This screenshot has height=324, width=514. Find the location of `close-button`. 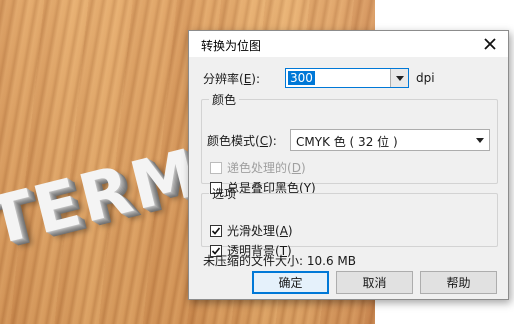

close-button is located at coordinates (490, 44).